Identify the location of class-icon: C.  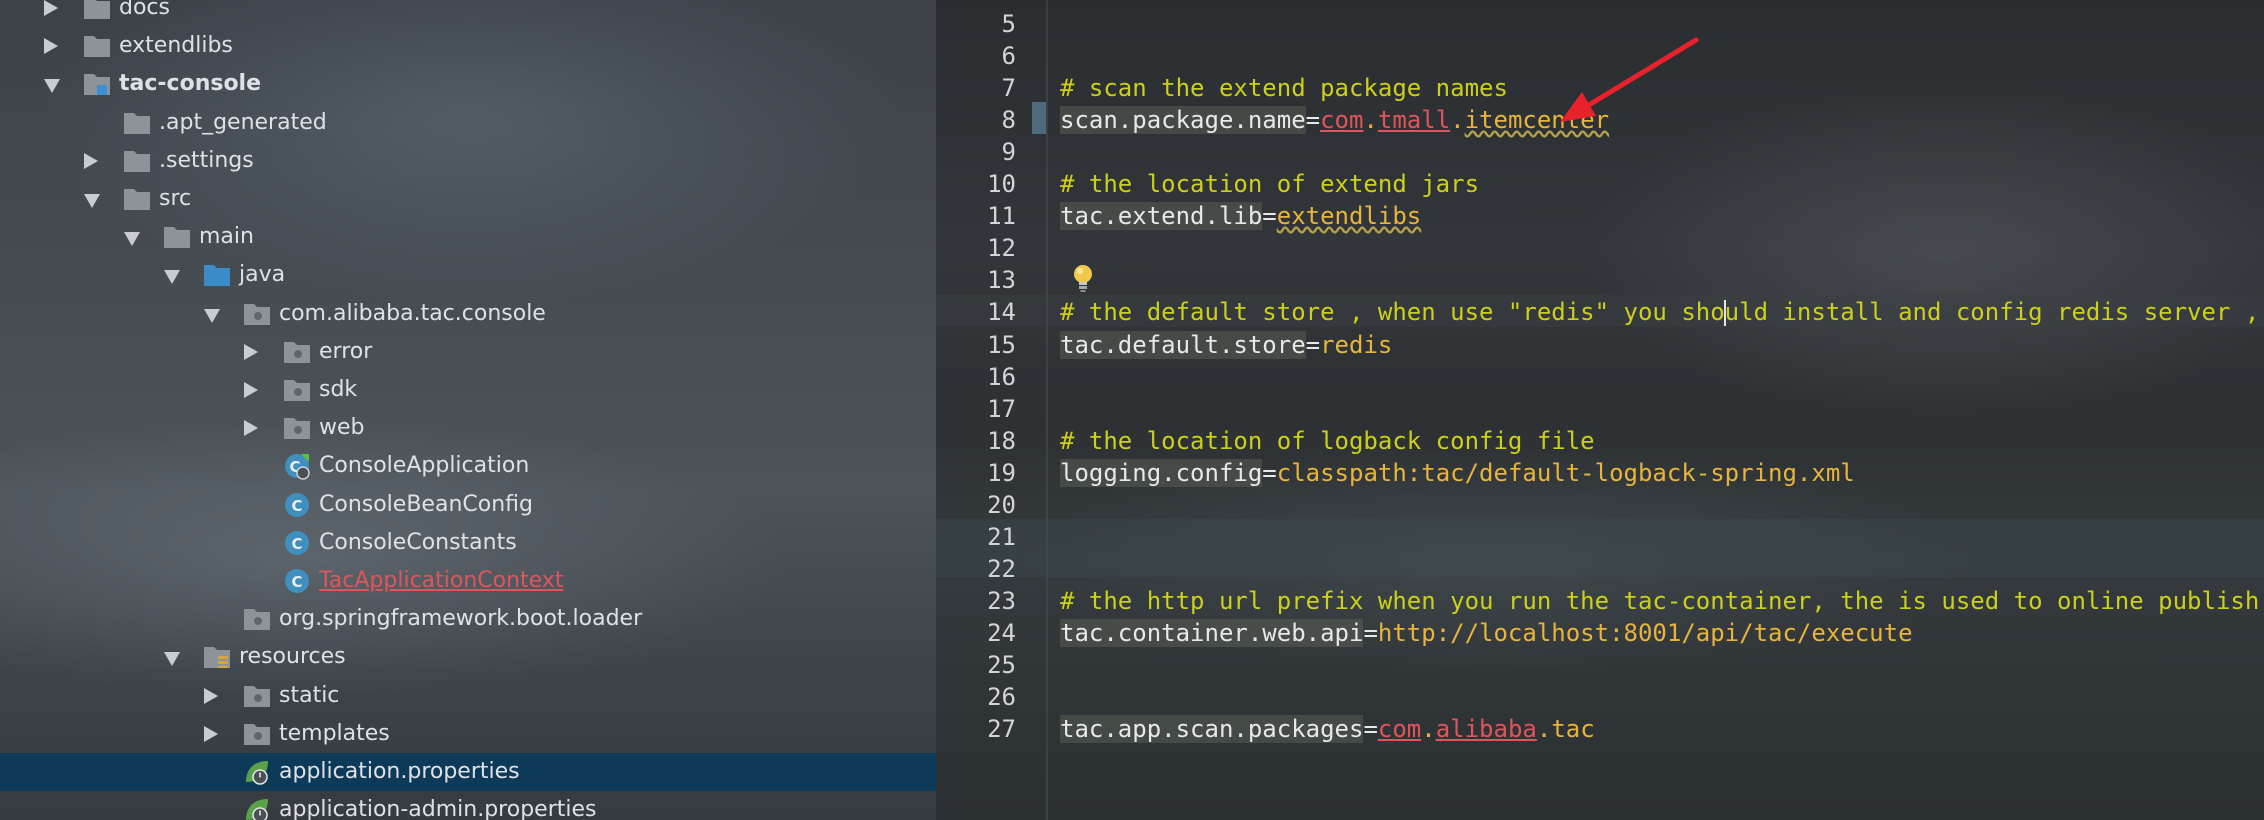
(297, 580).